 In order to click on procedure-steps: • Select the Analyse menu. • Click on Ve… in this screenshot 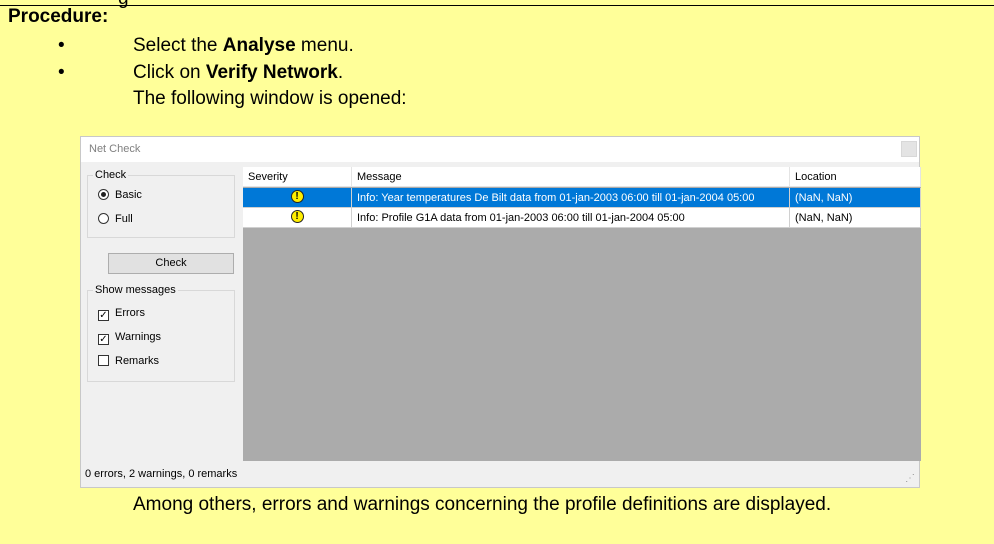, I will do `click(206, 59)`.